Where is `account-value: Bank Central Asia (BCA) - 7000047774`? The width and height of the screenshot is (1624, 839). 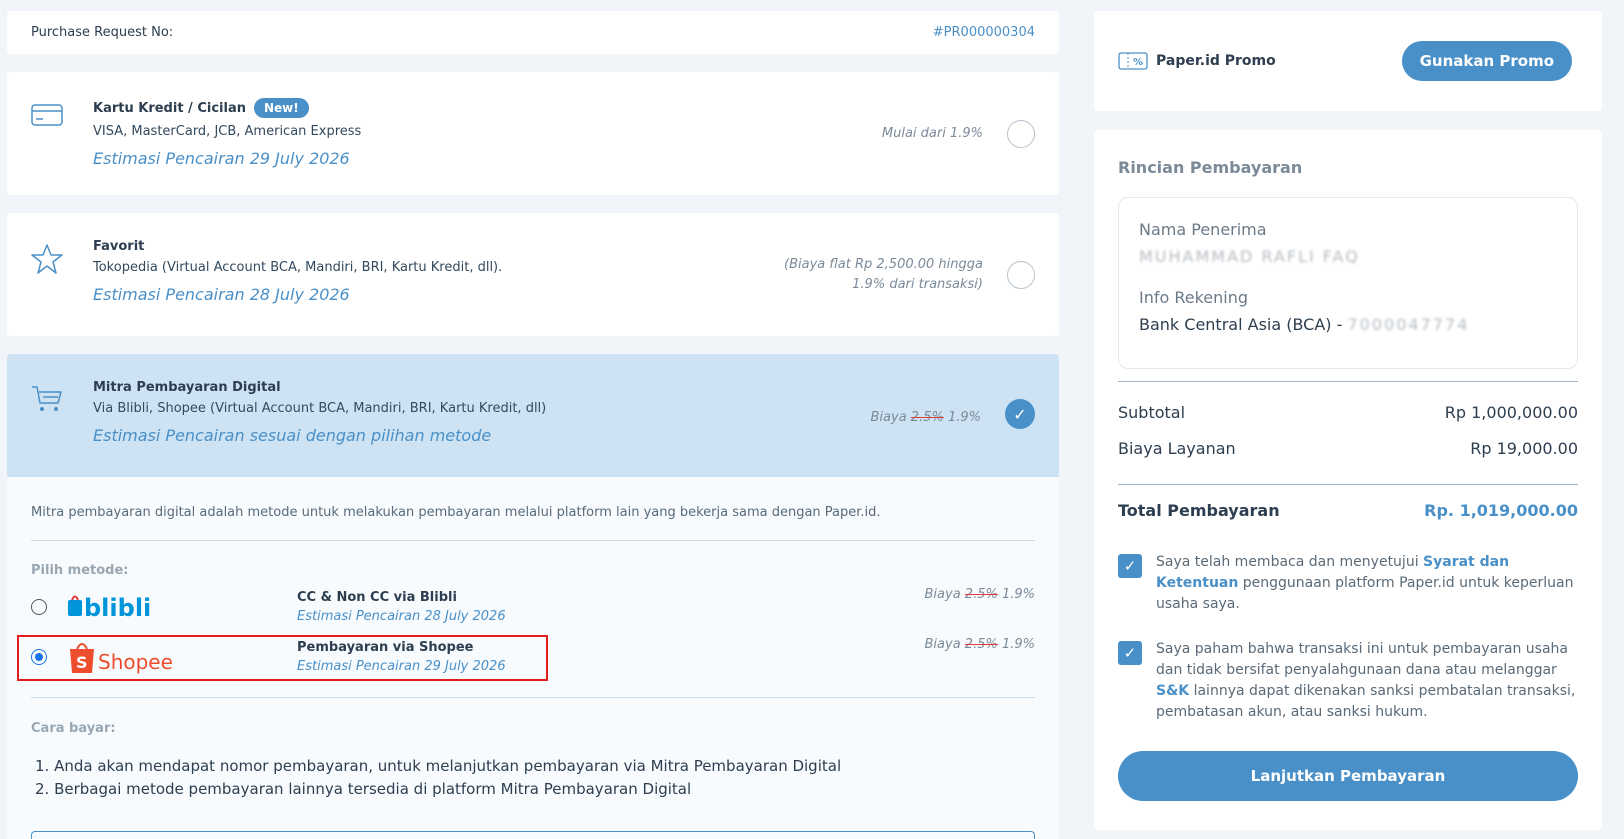 account-value: Bank Central Asia (BCA) - 7000047774 is located at coordinates (1348, 324).